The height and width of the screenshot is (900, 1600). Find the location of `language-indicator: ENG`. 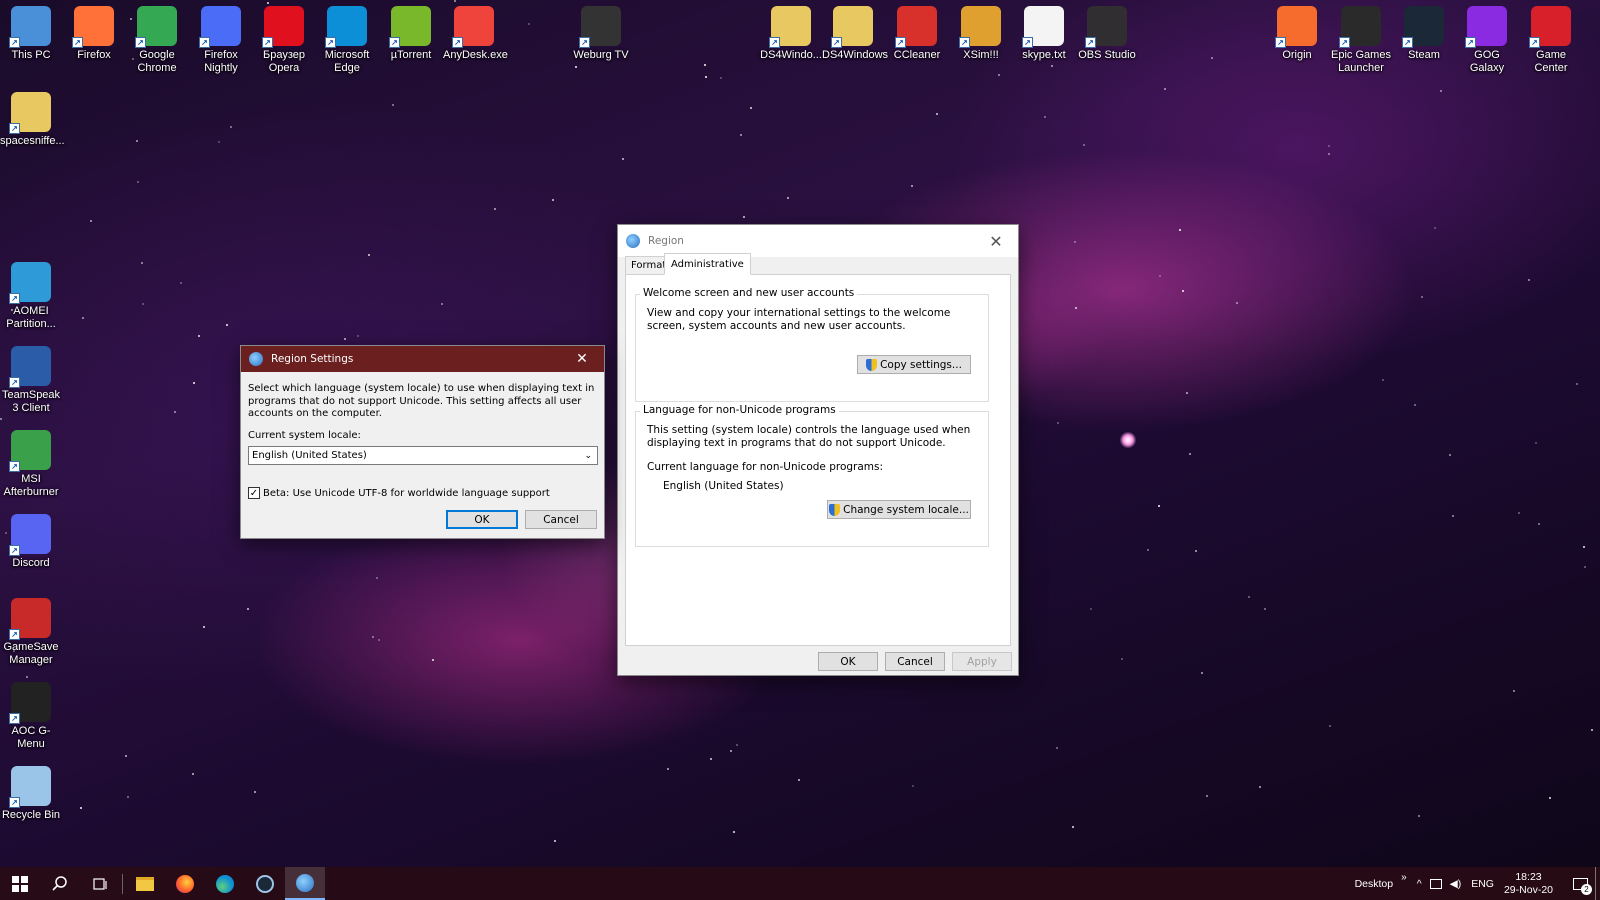

language-indicator: ENG is located at coordinates (1482, 884).